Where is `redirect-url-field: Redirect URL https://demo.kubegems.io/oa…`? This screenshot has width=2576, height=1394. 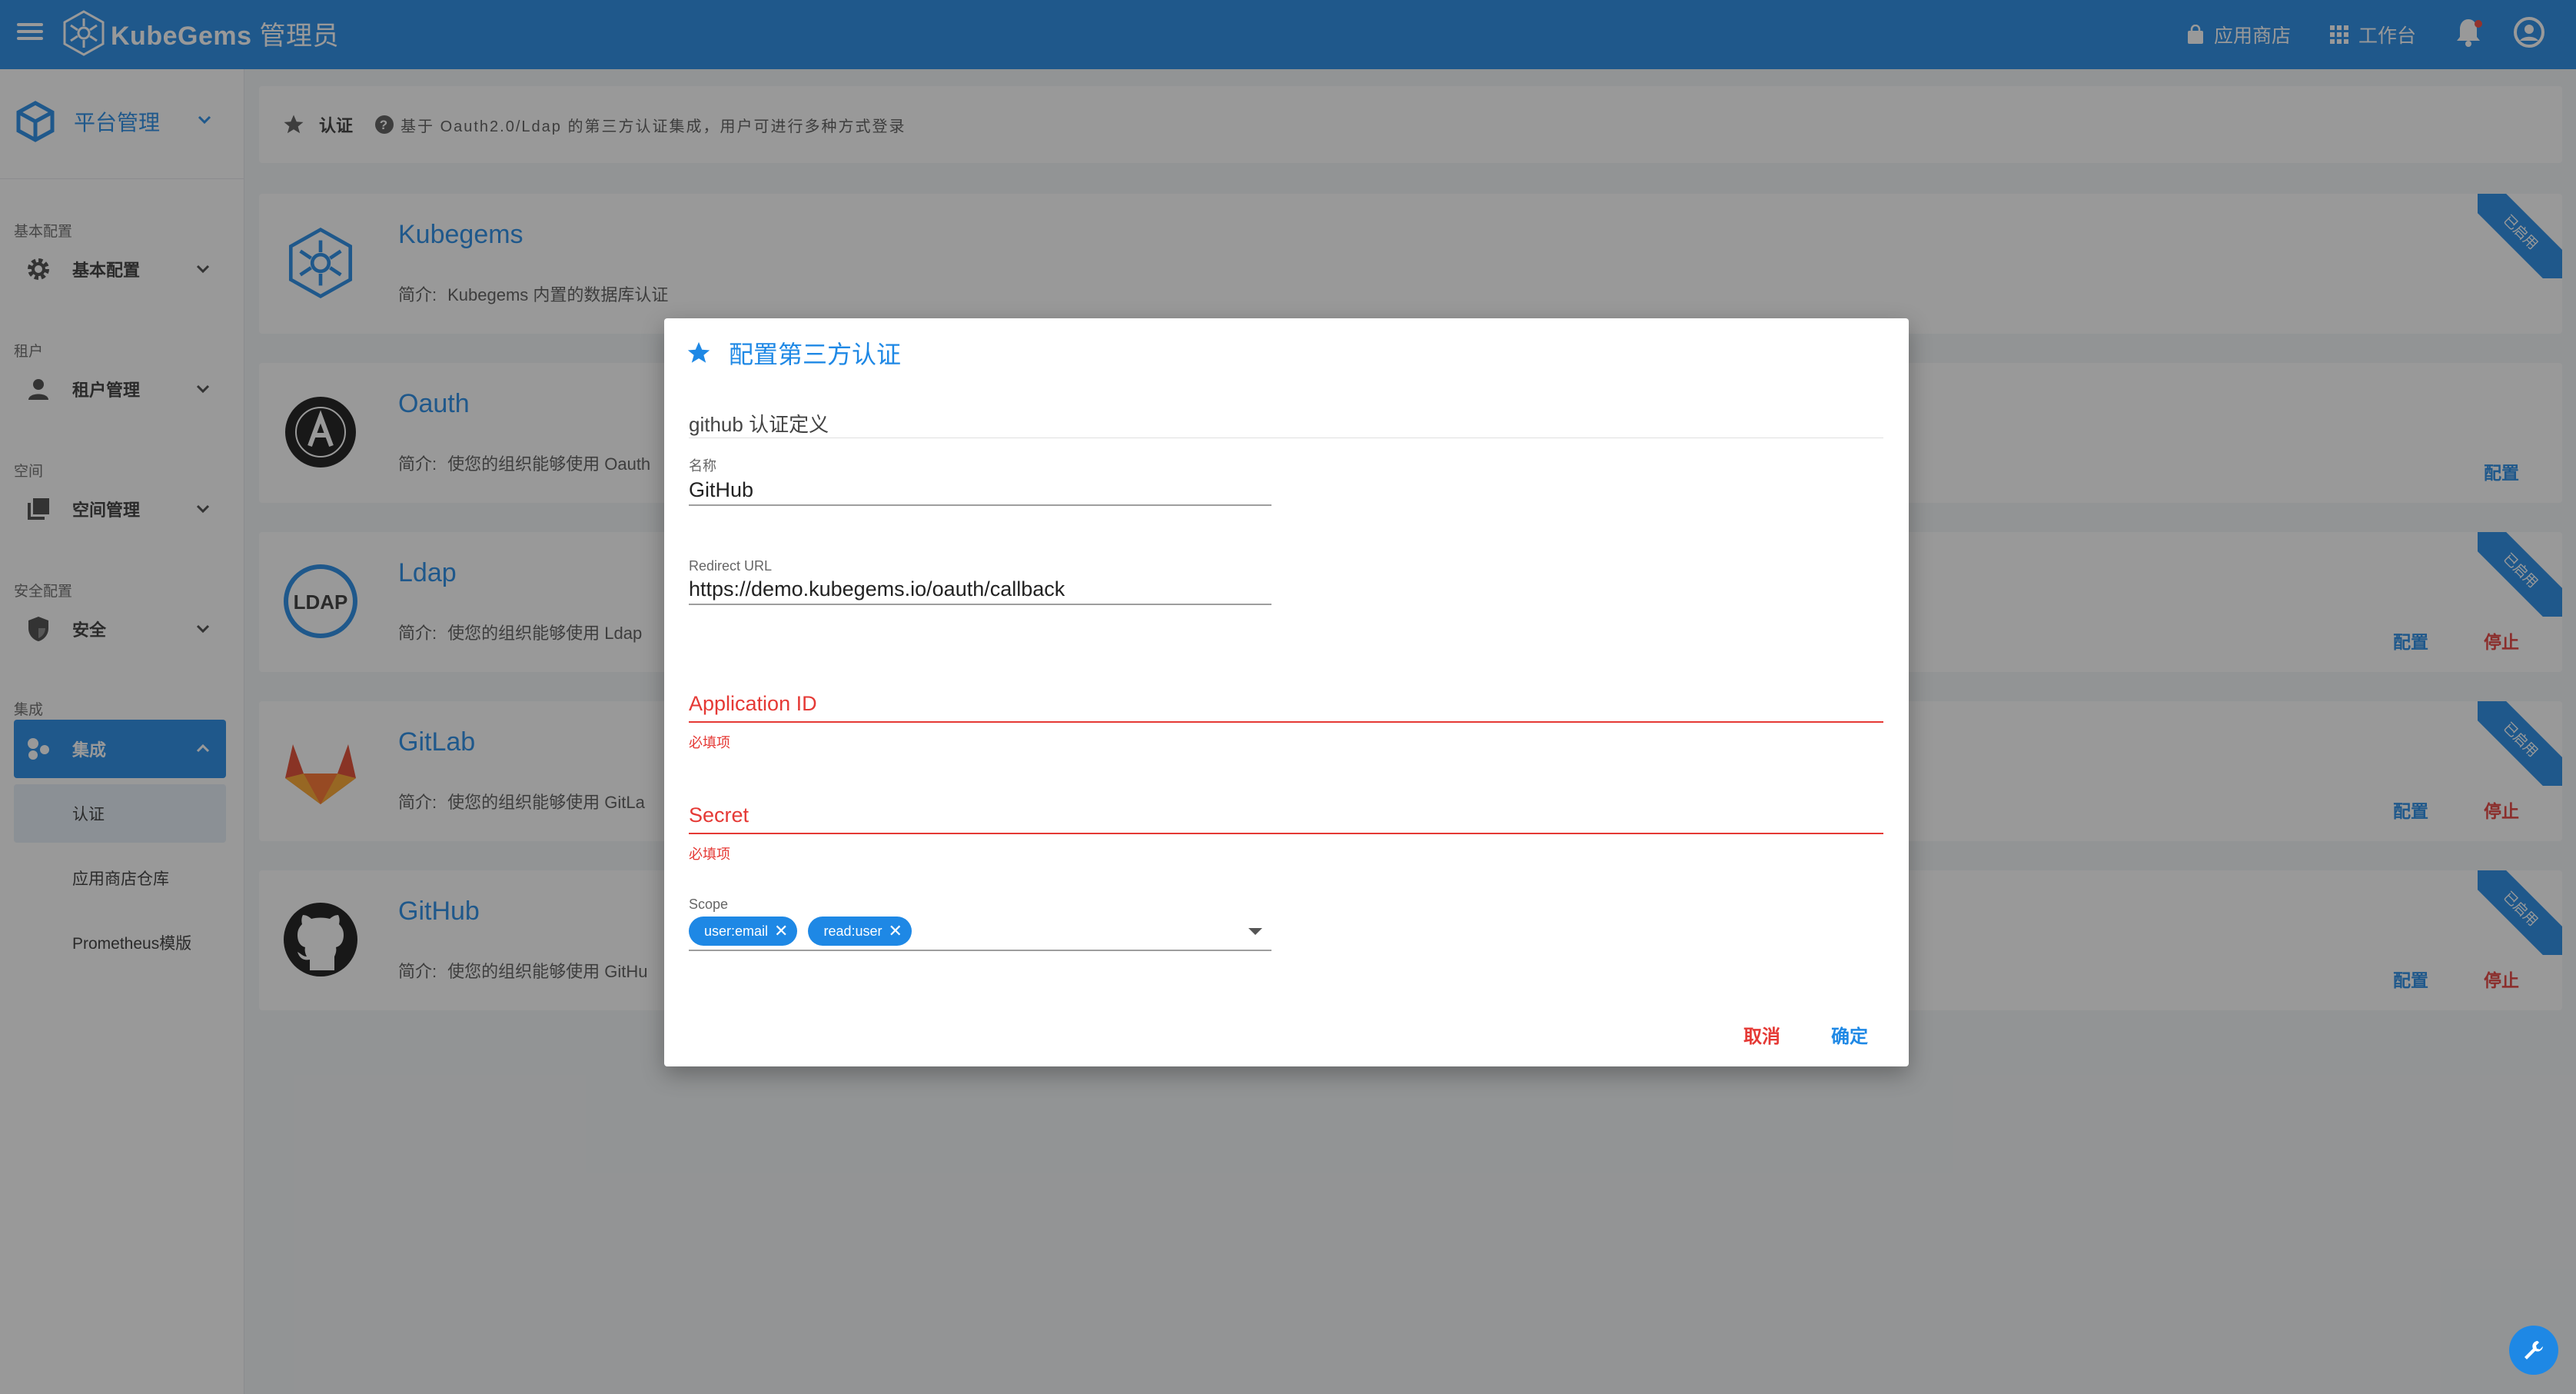 redirect-url-field: Redirect URL https://demo.kubegems.io/oa… is located at coordinates (980, 581).